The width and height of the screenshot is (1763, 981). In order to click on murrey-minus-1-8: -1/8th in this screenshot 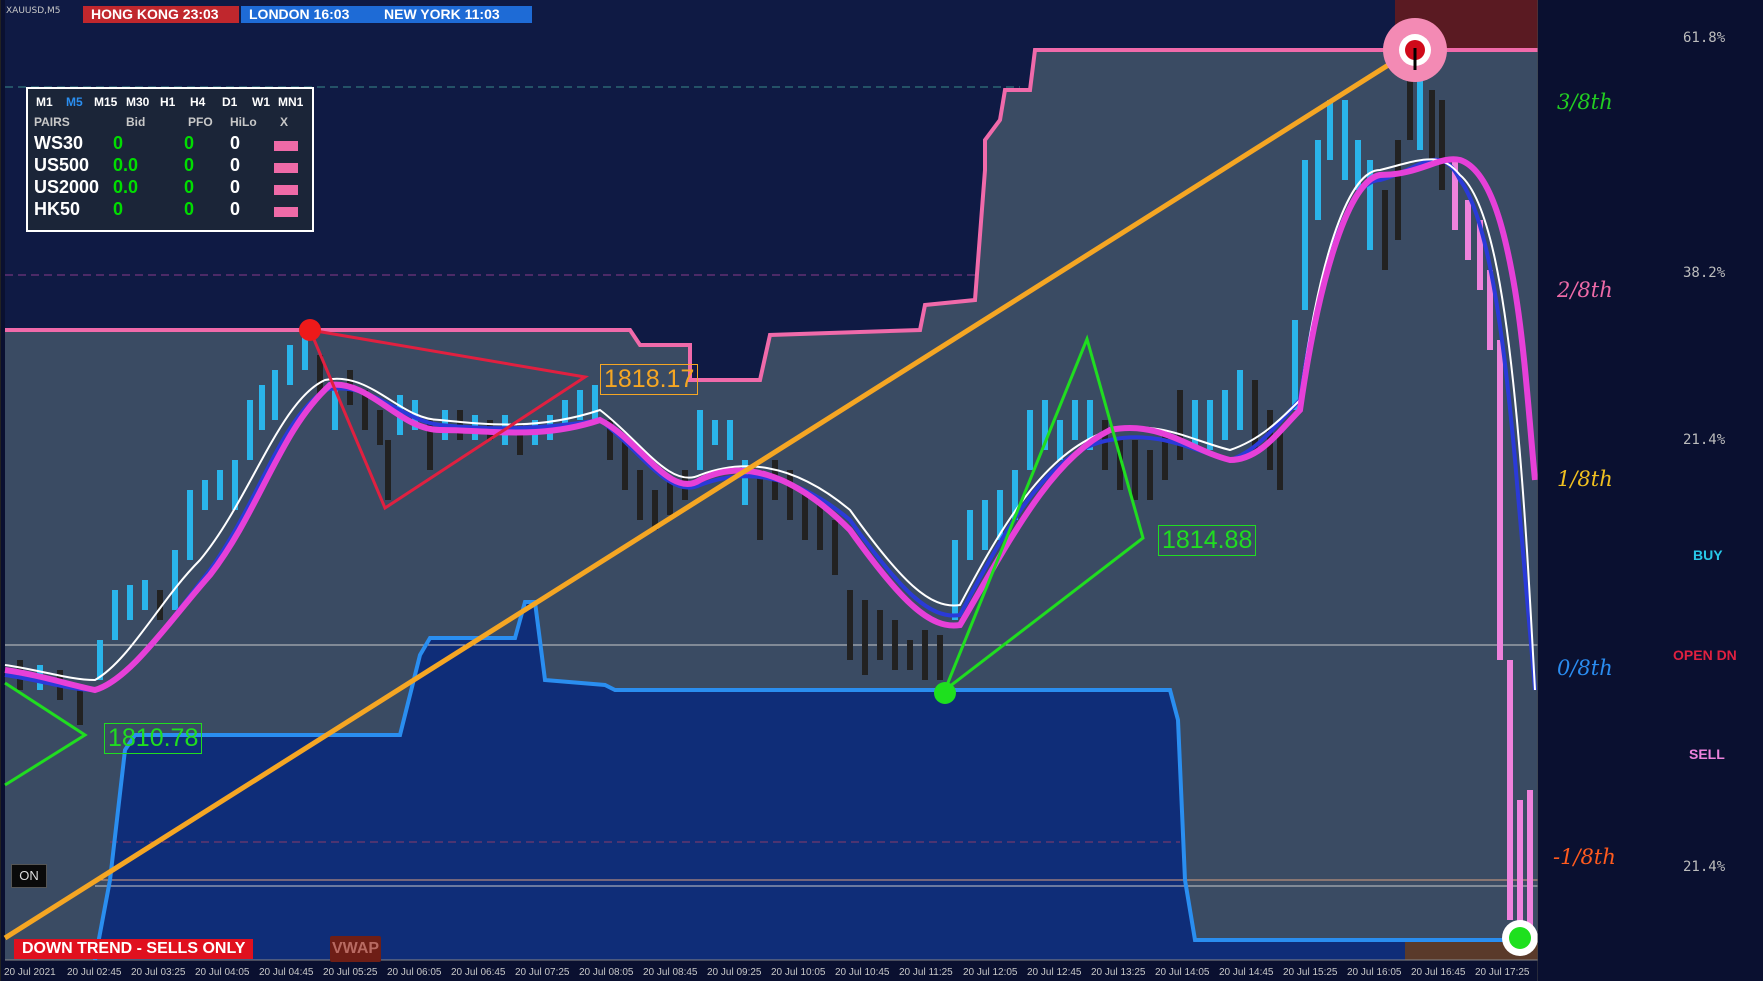, I will do `click(1584, 857)`.